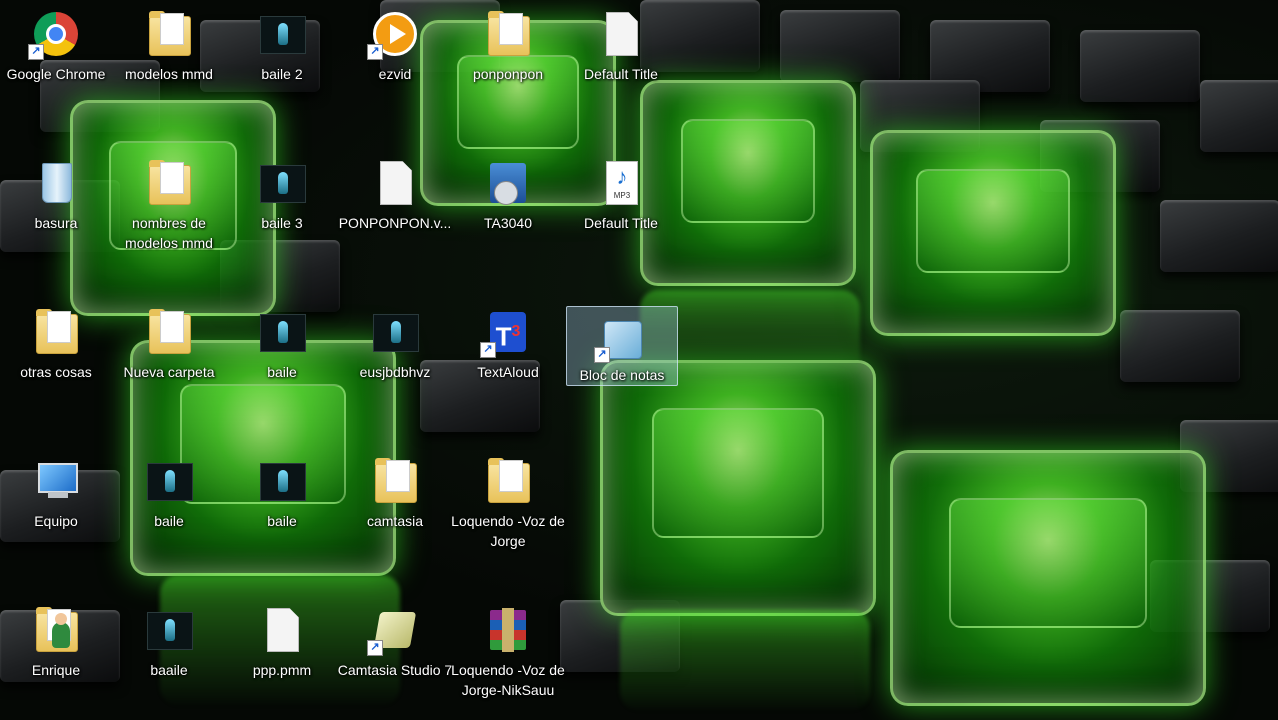 This screenshot has width=1278, height=720. What do you see at coordinates (282, 658) in the screenshot?
I see `desktop-icon-ppp-pmm: ppp.pmm` at bounding box center [282, 658].